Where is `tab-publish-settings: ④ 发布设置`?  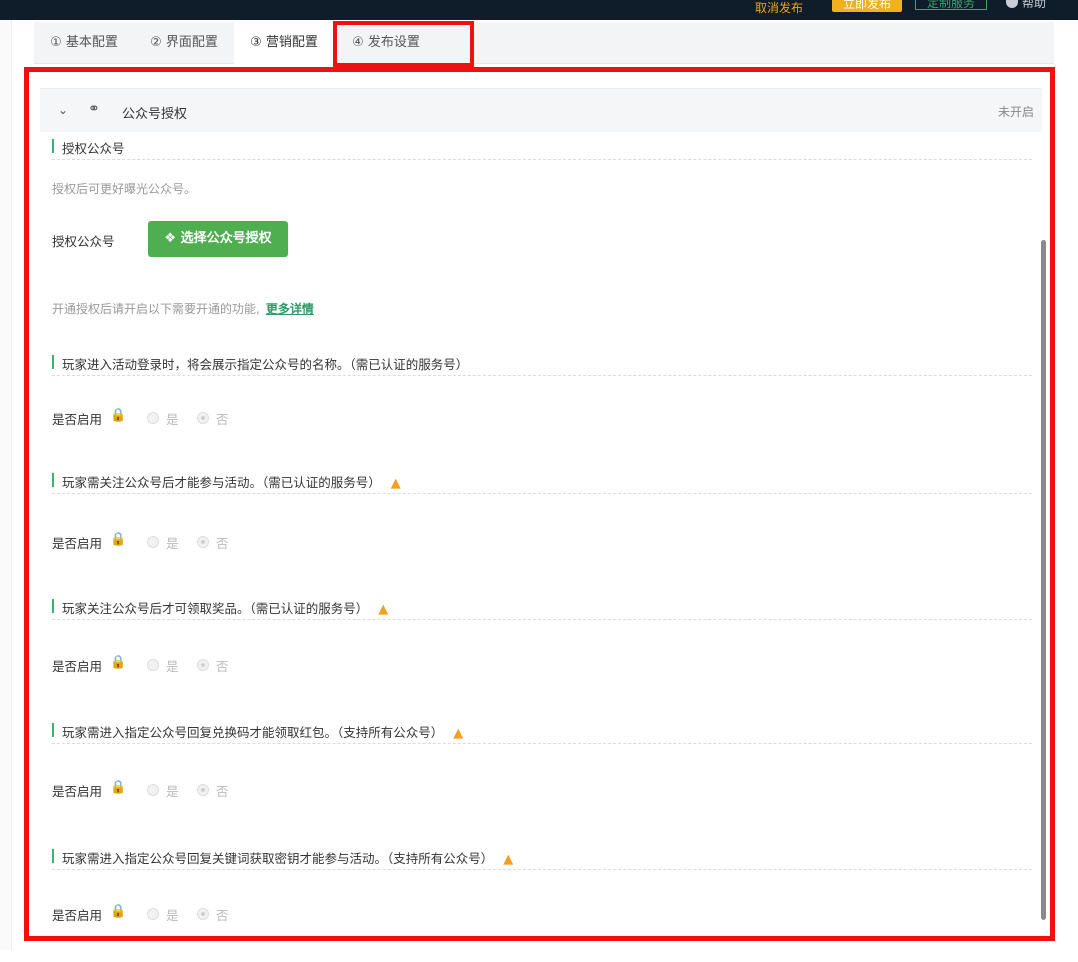 tab-publish-settings: ④ 发布设置 is located at coordinates (386, 43).